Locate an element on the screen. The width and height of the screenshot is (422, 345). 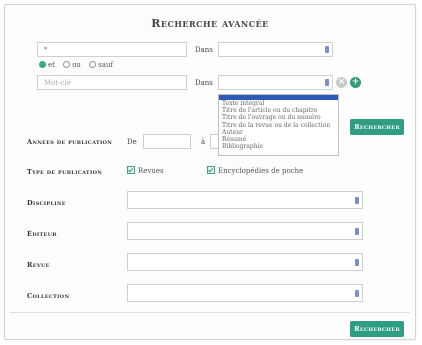
dropdown-option: Titre de l'article ou du chapitre is located at coordinates (278, 110).